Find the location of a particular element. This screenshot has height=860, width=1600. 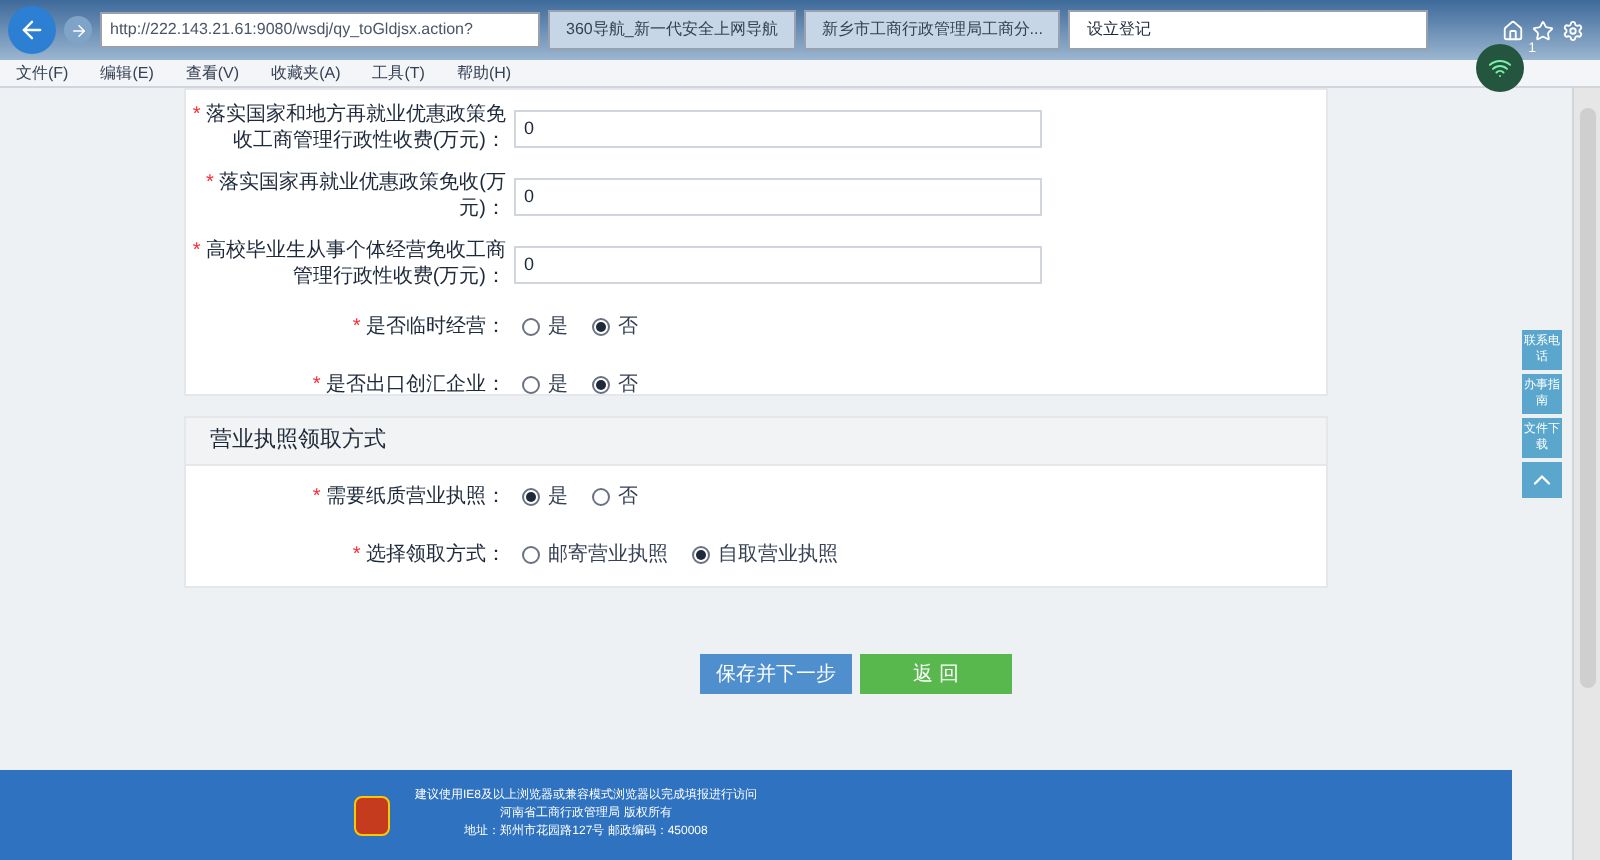

field-label: * 落实国家再就业优惠政策免收(万元)： is located at coordinates (355, 196).